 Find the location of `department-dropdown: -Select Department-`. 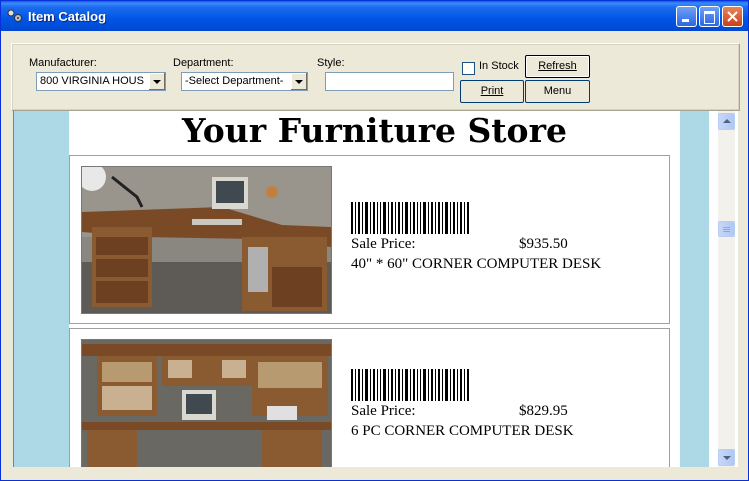

department-dropdown: -Select Department- is located at coordinates (244, 81).